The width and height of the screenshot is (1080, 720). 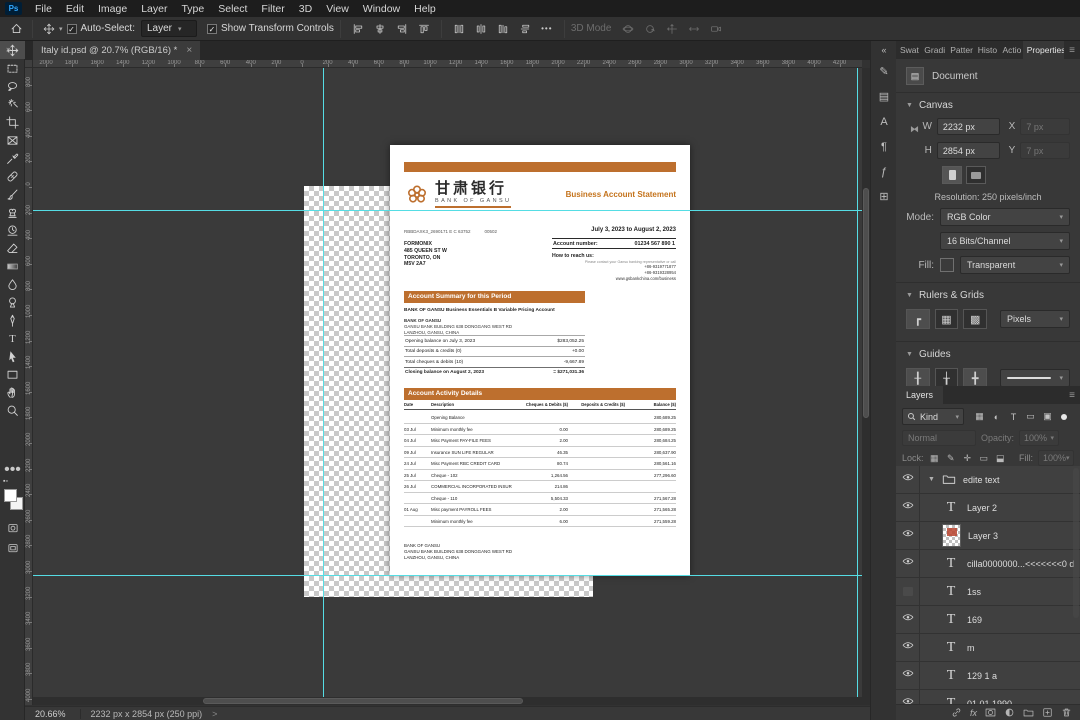 I want to click on spot-healing-brush-tool, so click(x=12, y=176).